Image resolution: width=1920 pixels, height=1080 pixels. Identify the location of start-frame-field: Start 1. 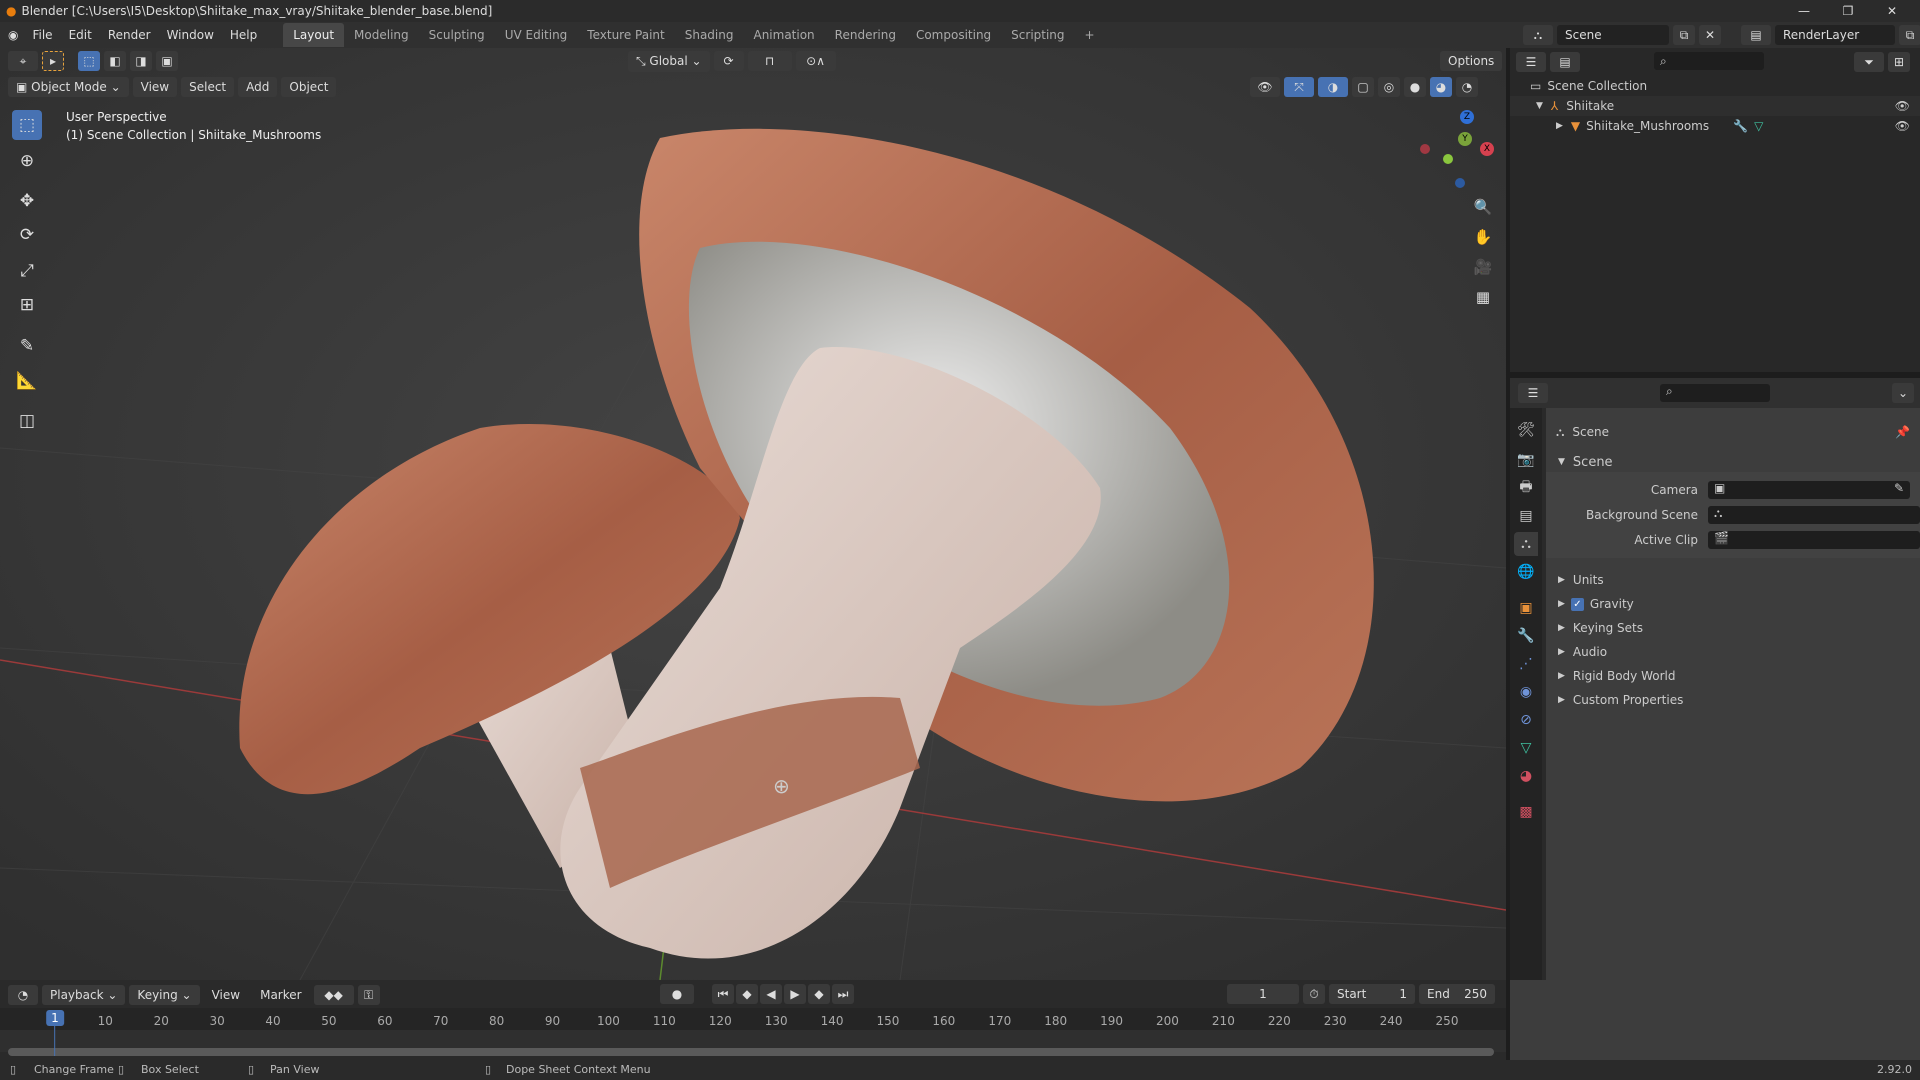
(1372, 994).